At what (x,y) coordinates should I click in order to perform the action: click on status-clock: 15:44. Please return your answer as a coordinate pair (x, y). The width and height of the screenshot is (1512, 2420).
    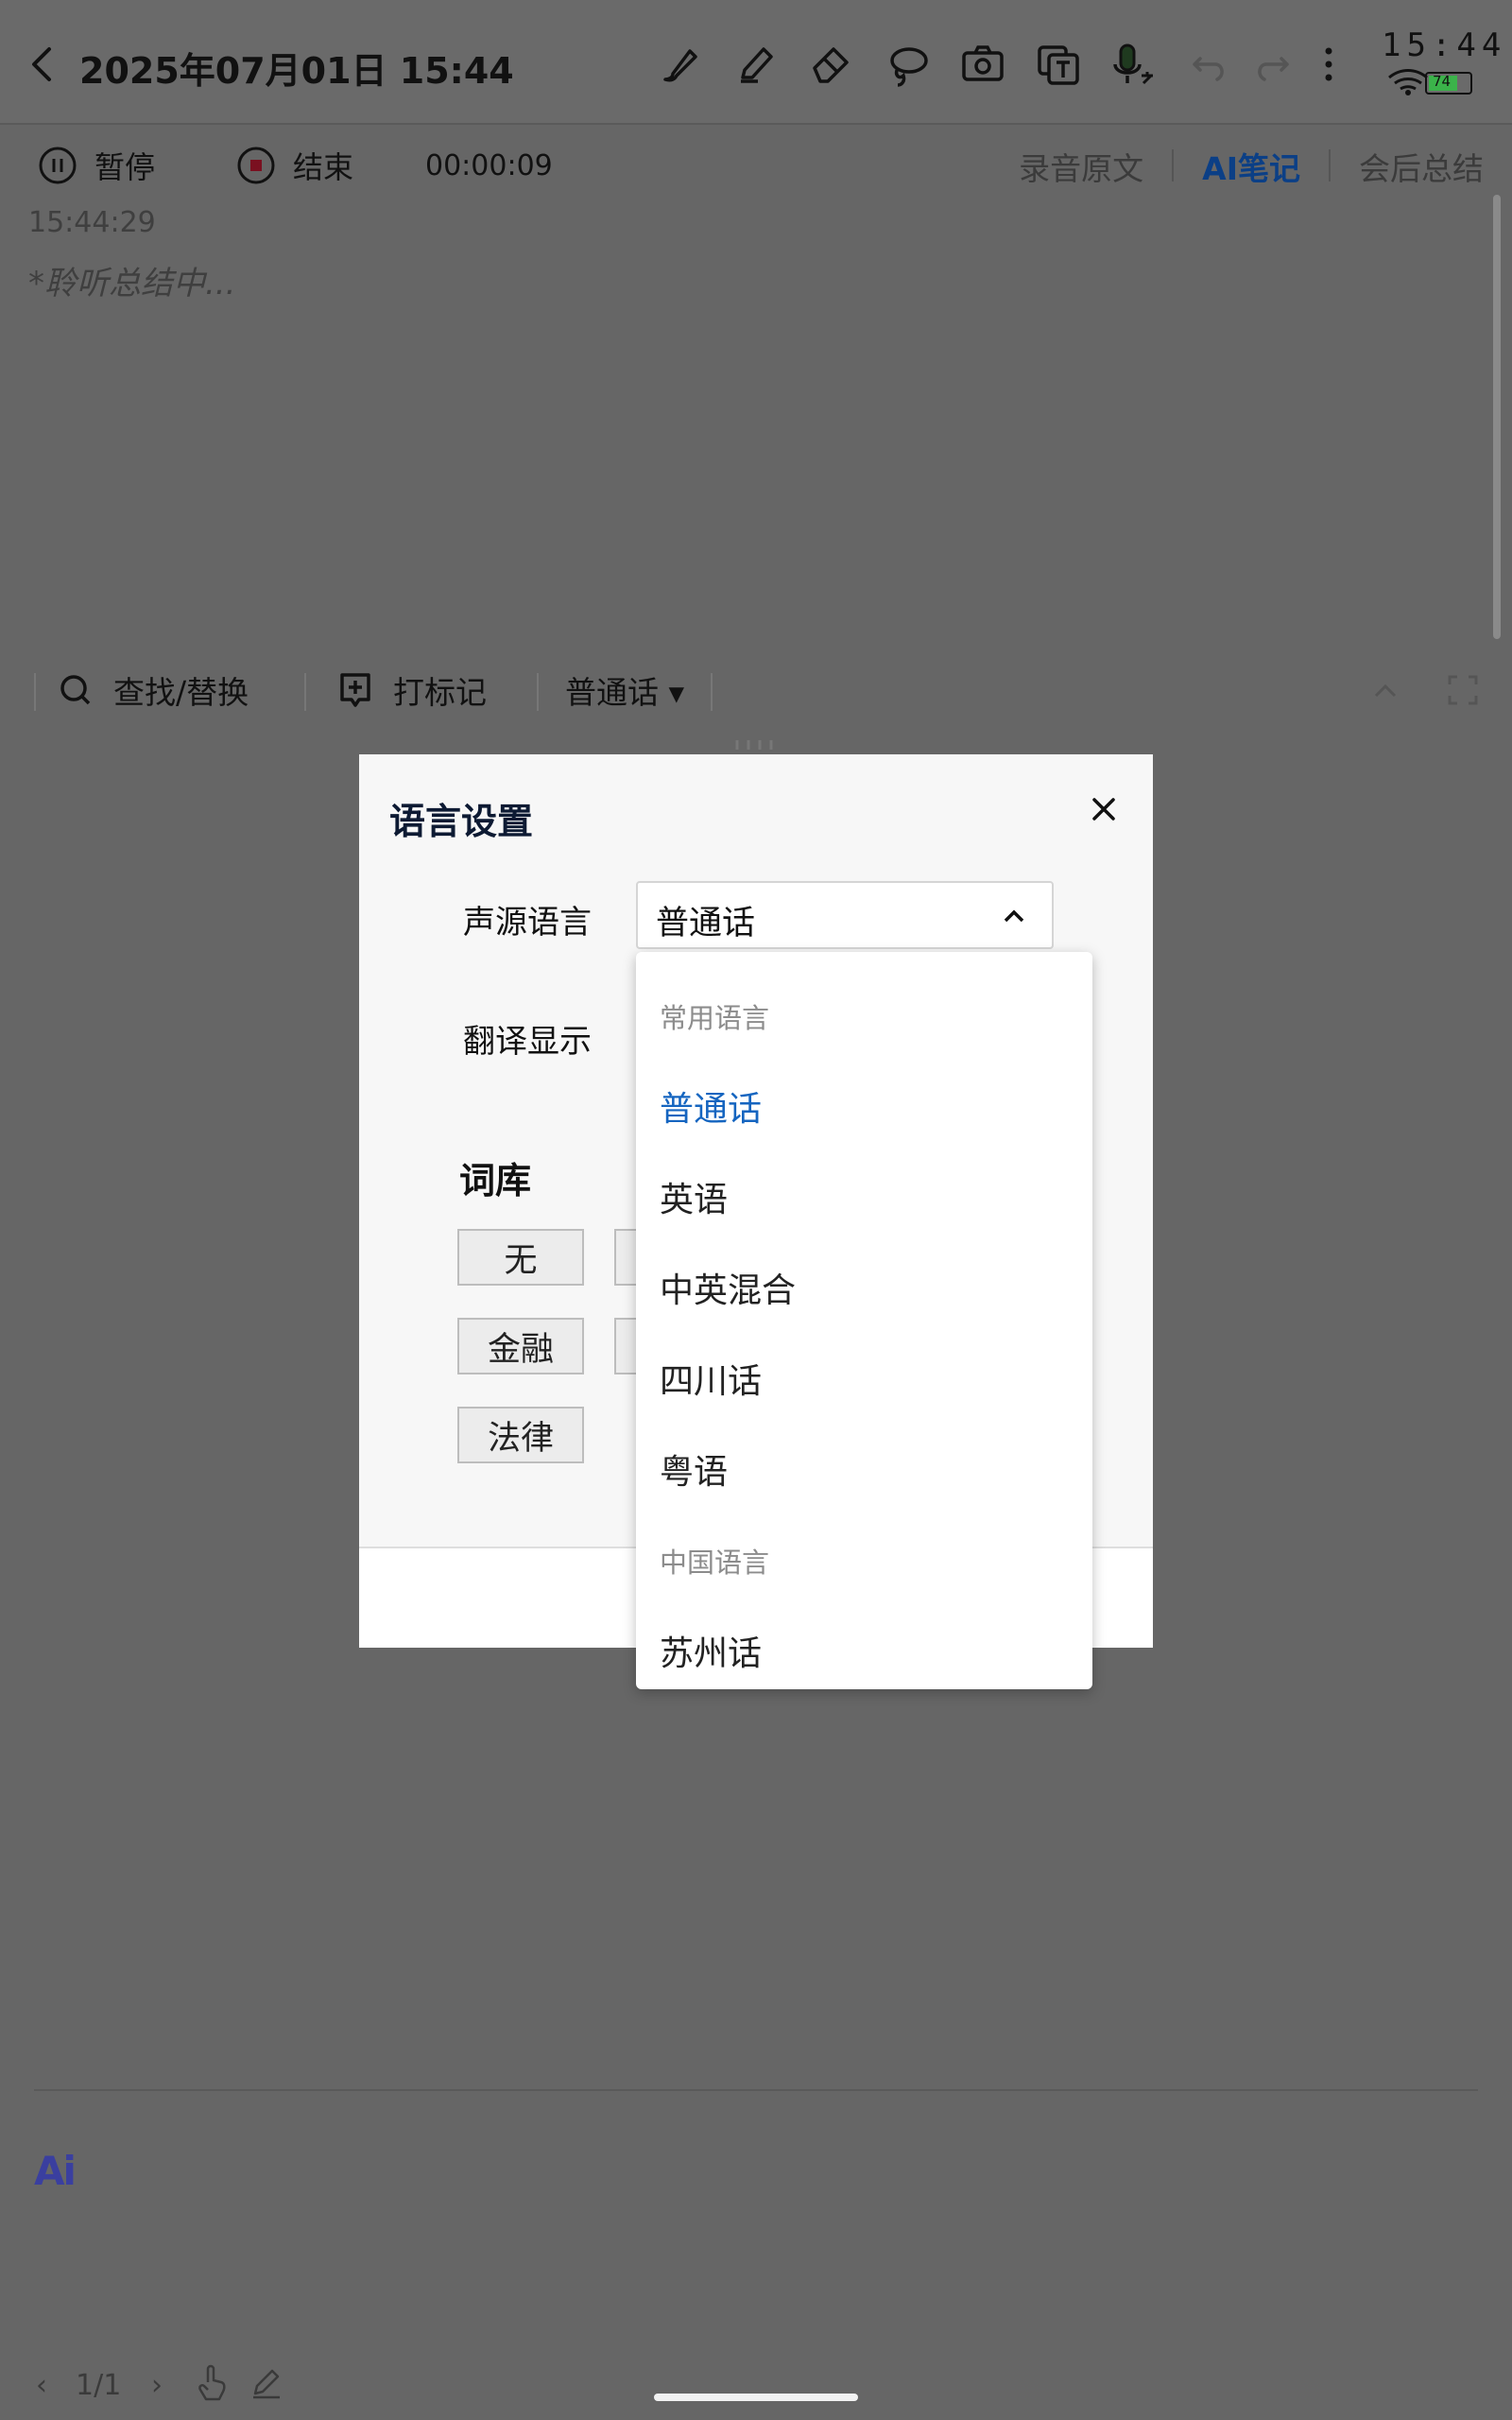
    Looking at the image, I should click on (1444, 45).